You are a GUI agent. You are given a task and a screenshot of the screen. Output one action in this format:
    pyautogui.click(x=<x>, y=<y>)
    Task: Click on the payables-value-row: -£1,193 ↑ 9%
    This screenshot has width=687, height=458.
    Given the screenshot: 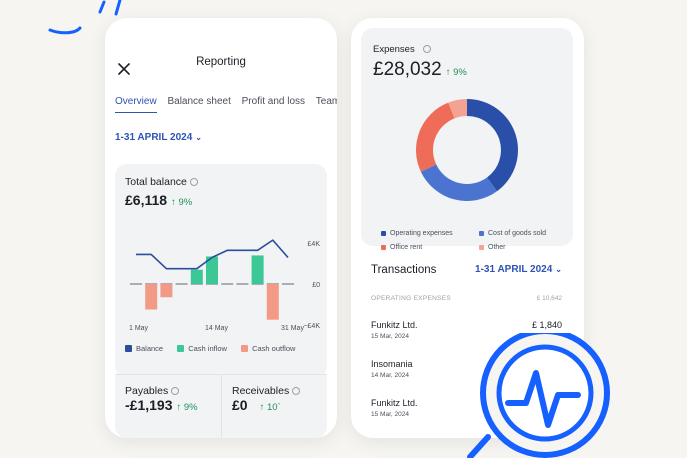 What is the action you would take?
    pyautogui.click(x=161, y=406)
    